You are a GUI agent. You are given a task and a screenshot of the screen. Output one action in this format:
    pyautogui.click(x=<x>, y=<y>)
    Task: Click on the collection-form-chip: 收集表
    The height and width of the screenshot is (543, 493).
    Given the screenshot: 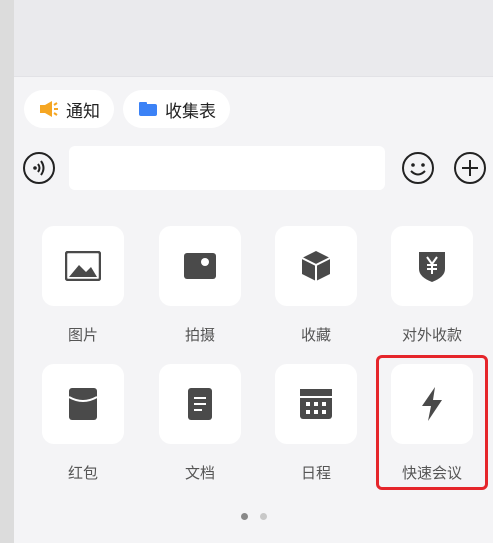 What is the action you would take?
    pyautogui.click(x=176, y=109)
    